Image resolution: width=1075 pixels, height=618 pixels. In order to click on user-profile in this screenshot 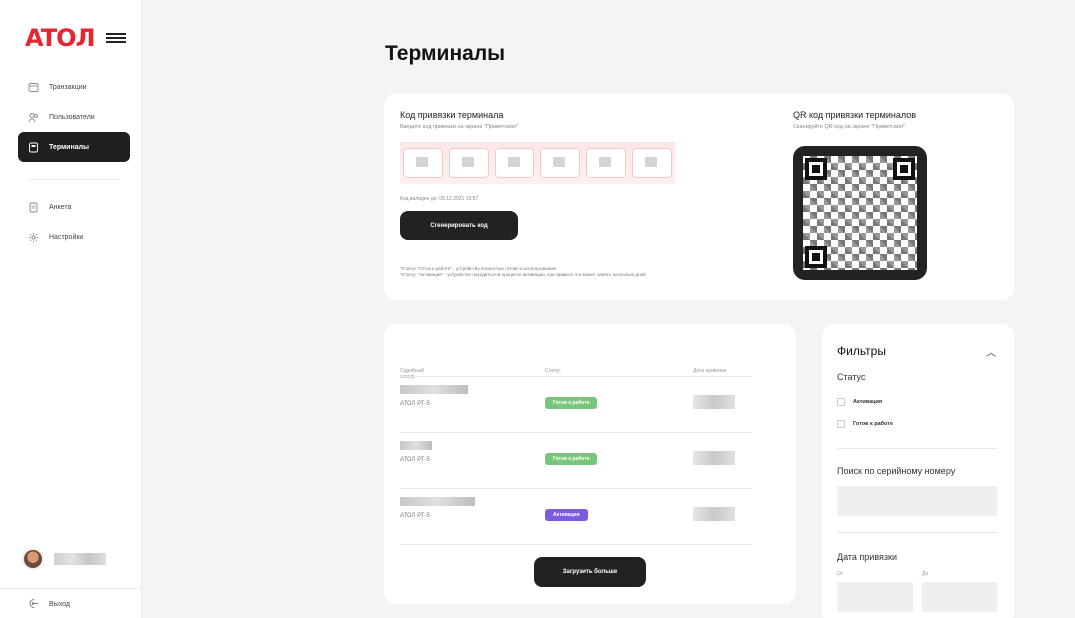, I will do `click(64, 559)`.